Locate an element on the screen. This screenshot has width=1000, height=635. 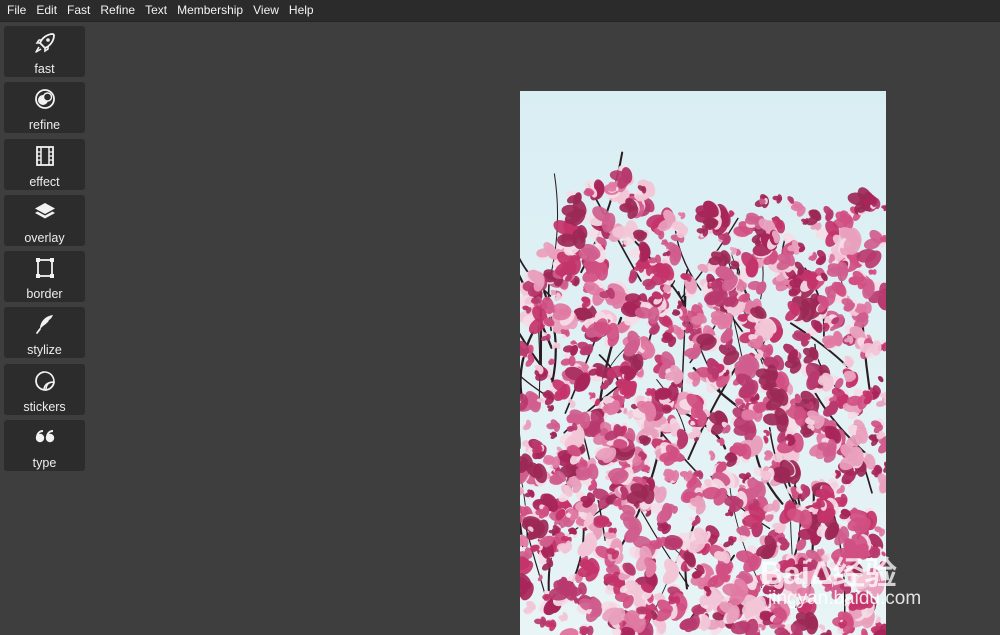
frame-icon is located at coordinates (45, 268).